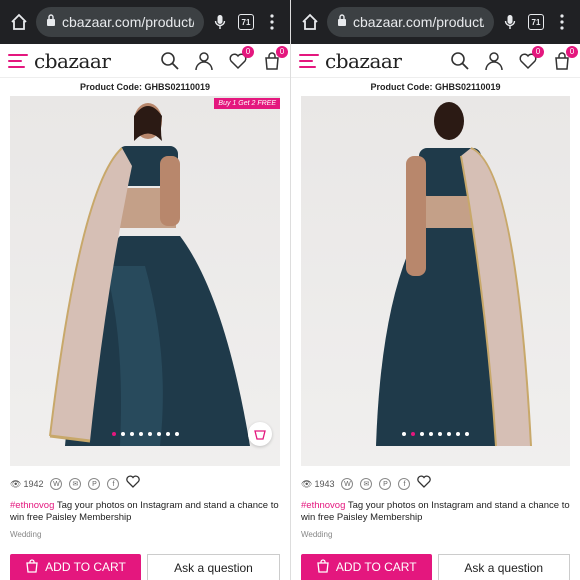 This screenshot has height=580, width=580. What do you see at coordinates (33, 484) in the screenshot?
I see `views-value: 1942` at bounding box center [33, 484].